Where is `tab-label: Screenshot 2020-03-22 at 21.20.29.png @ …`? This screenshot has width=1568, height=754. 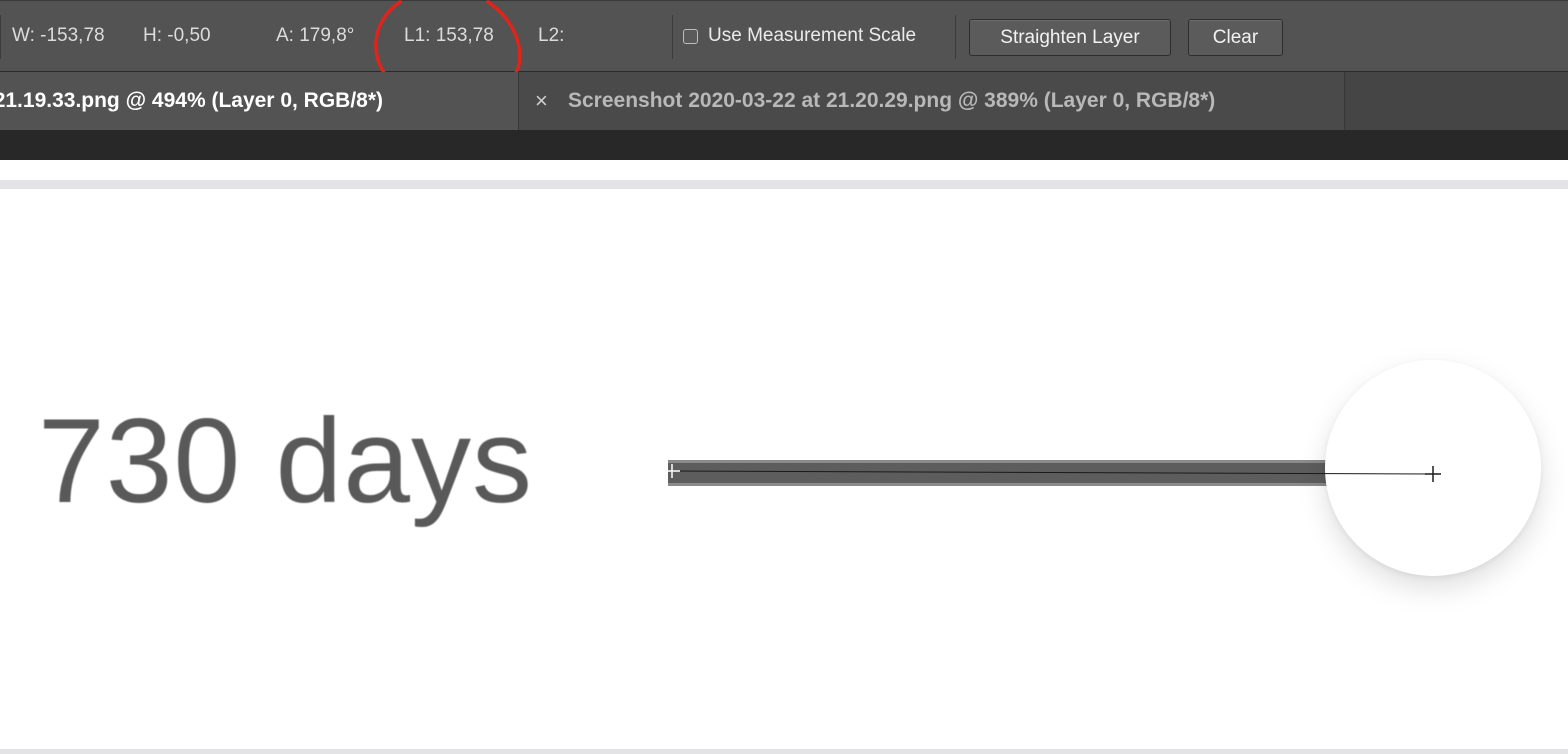 tab-label: Screenshot 2020-03-22 at 21.20.29.png @ … is located at coordinates (892, 100).